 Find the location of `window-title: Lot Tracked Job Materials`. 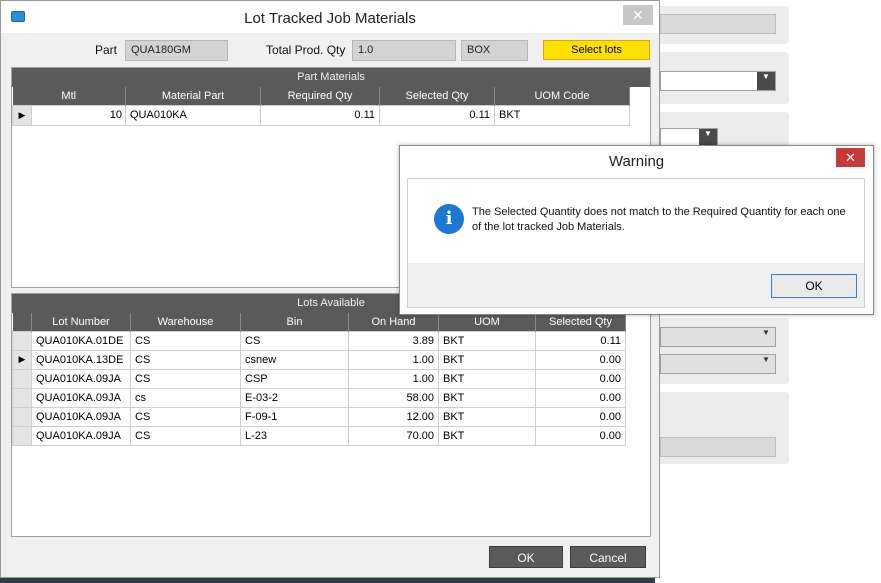

window-title: Lot Tracked Job Materials is located at coordinates (330, 18).